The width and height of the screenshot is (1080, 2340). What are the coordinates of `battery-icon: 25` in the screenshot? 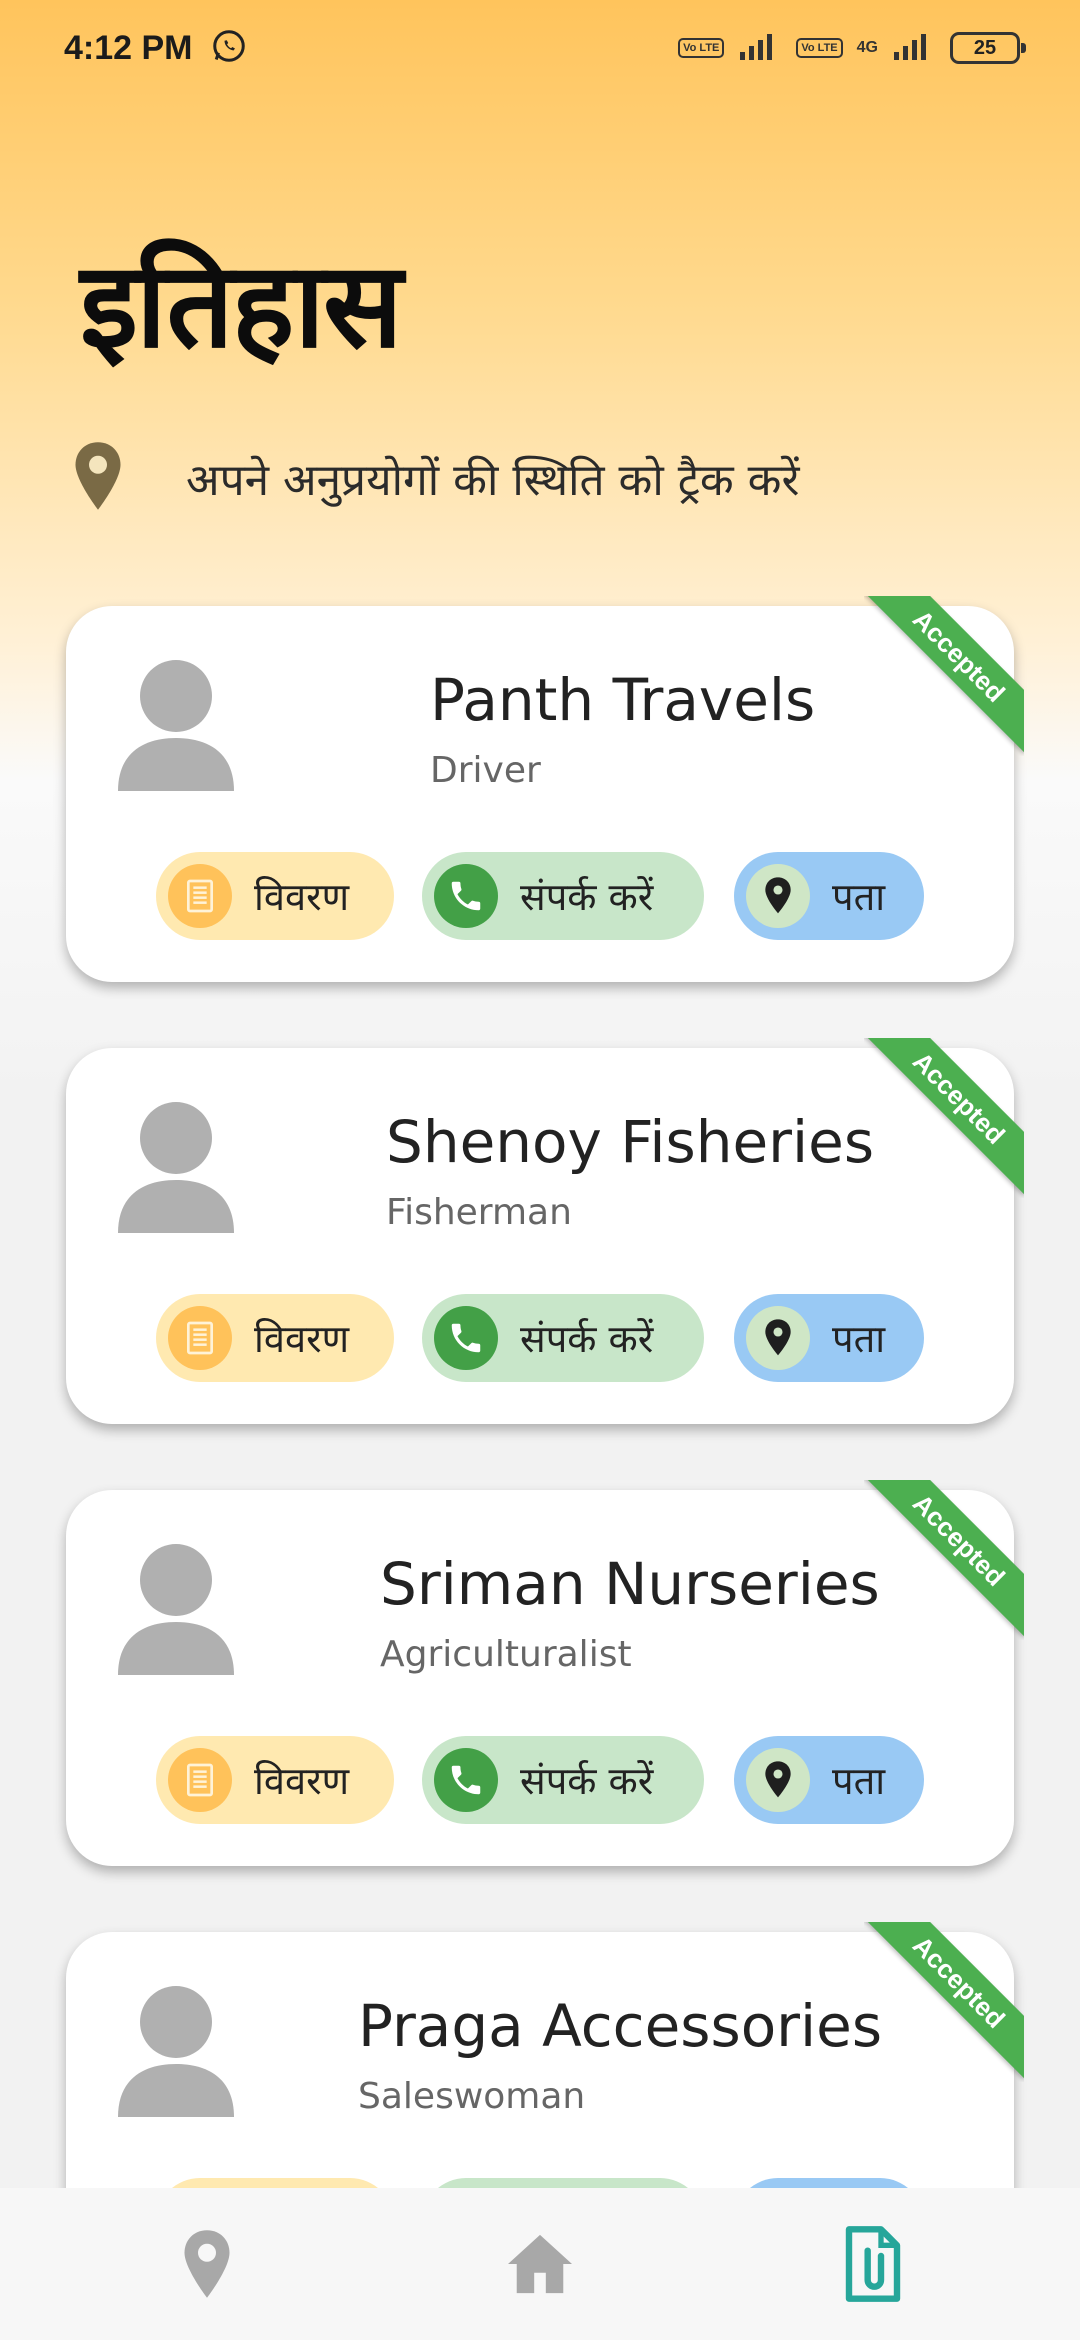 It's located at (988, 48).